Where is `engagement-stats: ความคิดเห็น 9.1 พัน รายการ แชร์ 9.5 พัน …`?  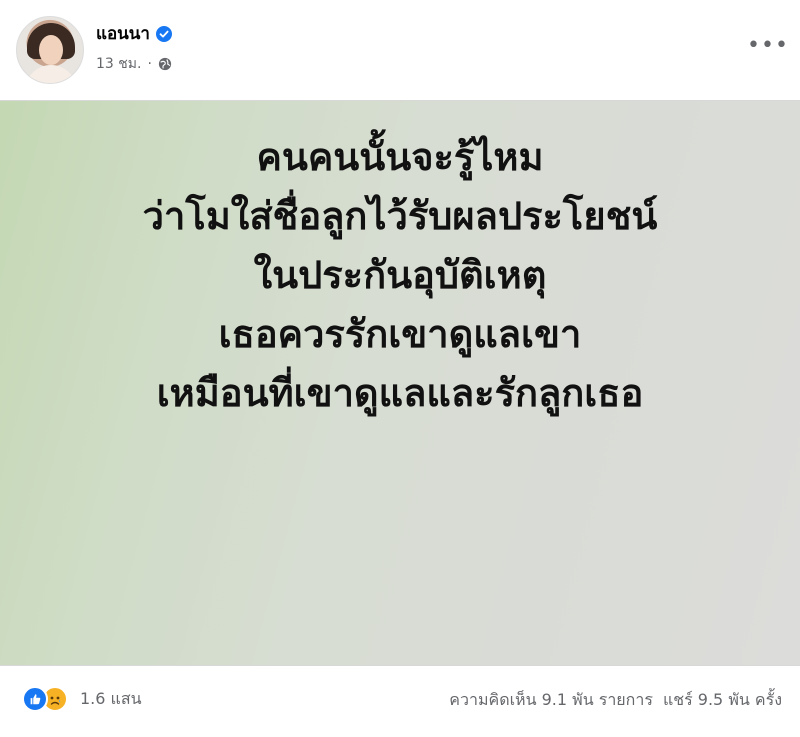 engagement-stats: ความคิดเห็น 9.1 พัน รายการ แชร์ 9.5 พัน … is located at coordinates (615, 700).